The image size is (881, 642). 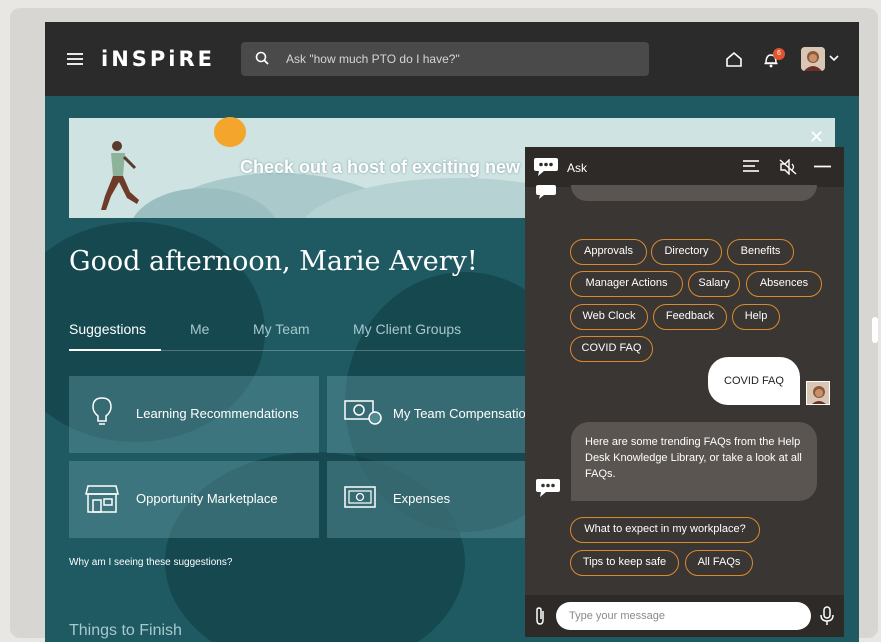 What do you see at coordinates (102, 499) in the screenshot?
I see `storefront-icon` at bounding box center [102, 499].